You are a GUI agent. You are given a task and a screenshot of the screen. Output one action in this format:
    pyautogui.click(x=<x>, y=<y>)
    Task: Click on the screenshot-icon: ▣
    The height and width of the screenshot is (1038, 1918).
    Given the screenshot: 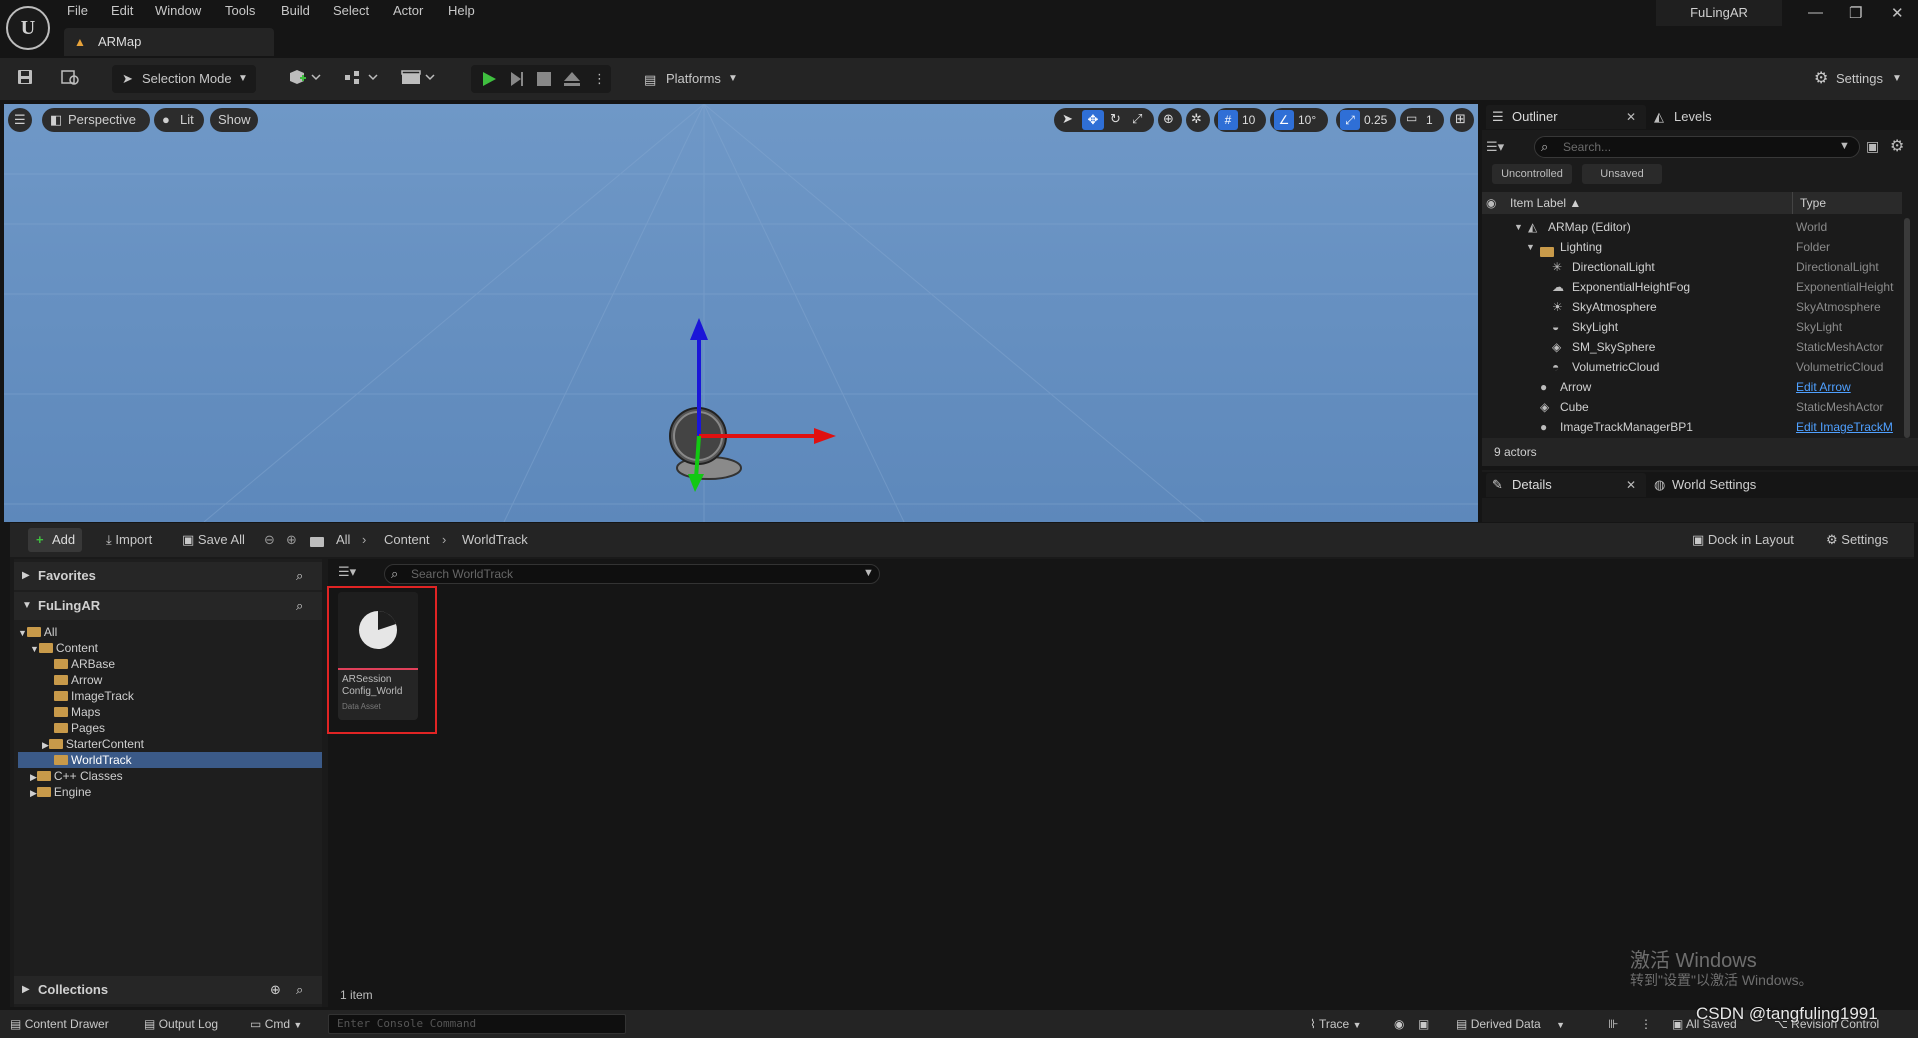 What is the action you would take?
    pyautogui.click(x=1423, y=1024)
    